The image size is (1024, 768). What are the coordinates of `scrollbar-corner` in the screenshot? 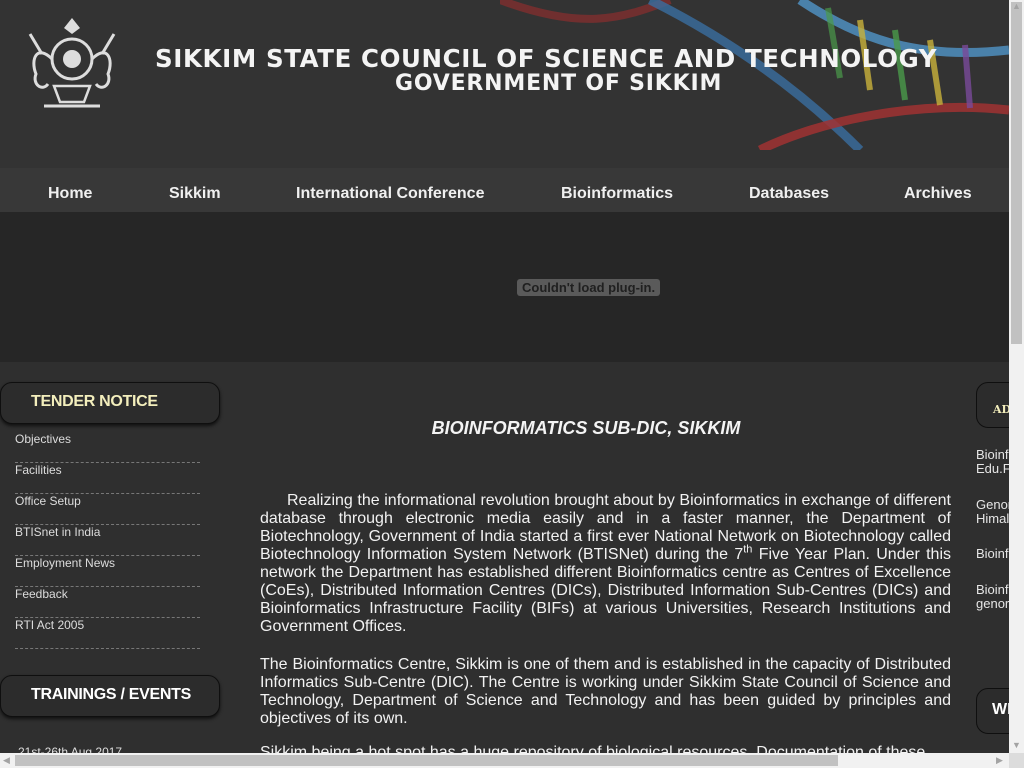 It's located at (1016, 760).